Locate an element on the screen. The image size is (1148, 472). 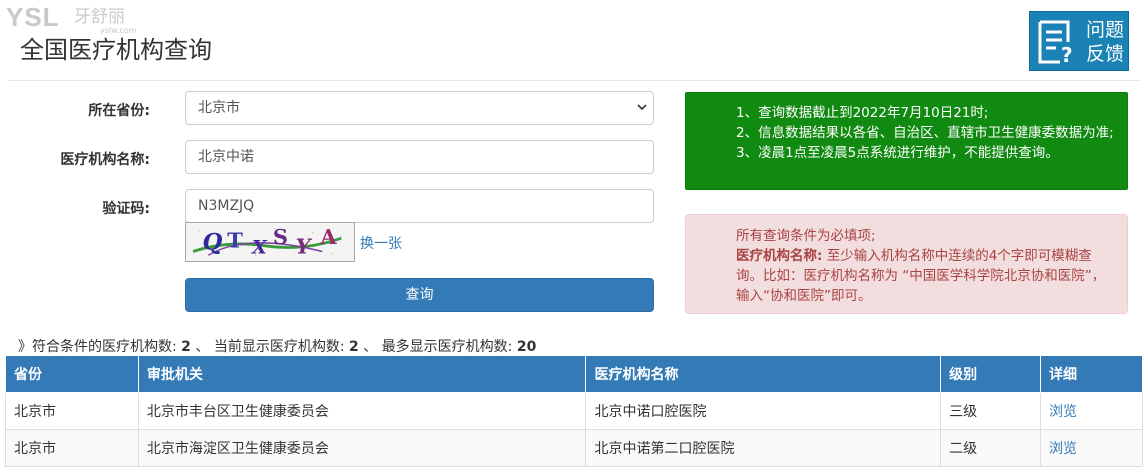
query-button: 查询 is located at coordinates (419, 295).